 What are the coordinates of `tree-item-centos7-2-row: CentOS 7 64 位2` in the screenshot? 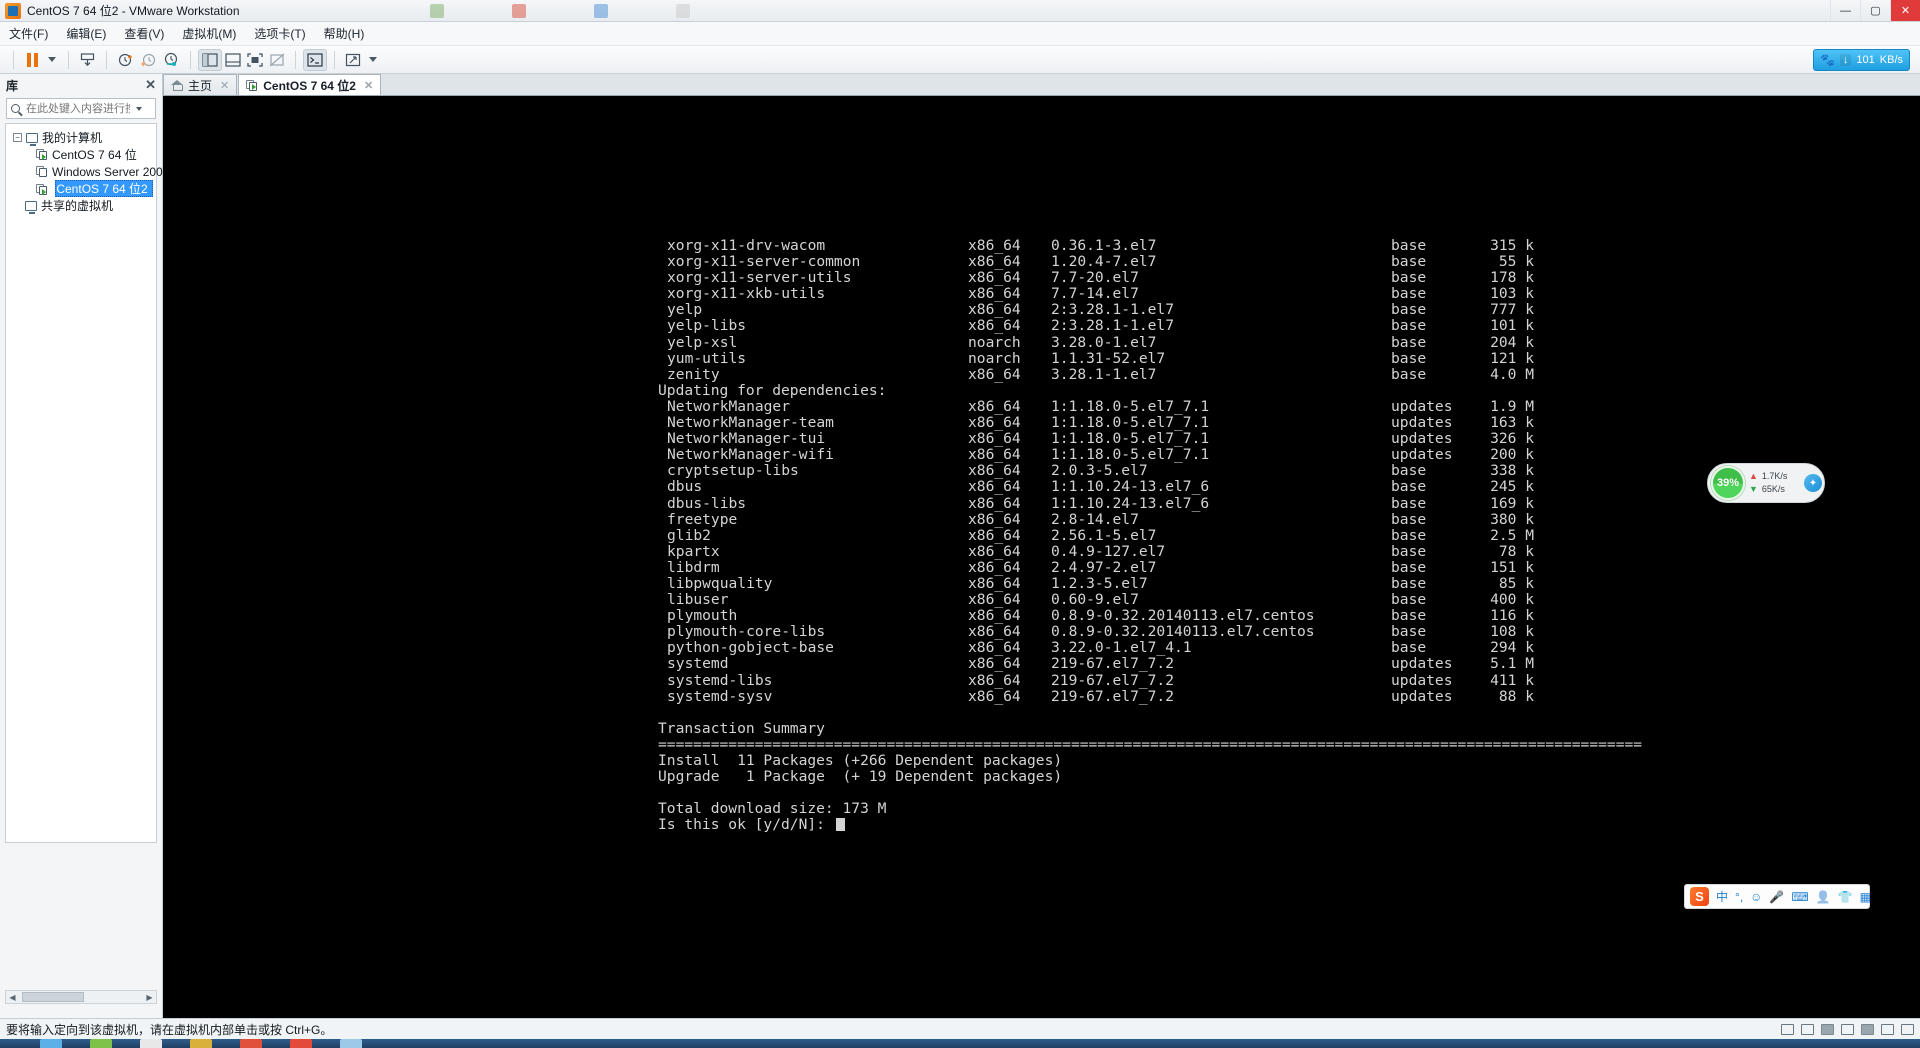 It's located at (81, 188).